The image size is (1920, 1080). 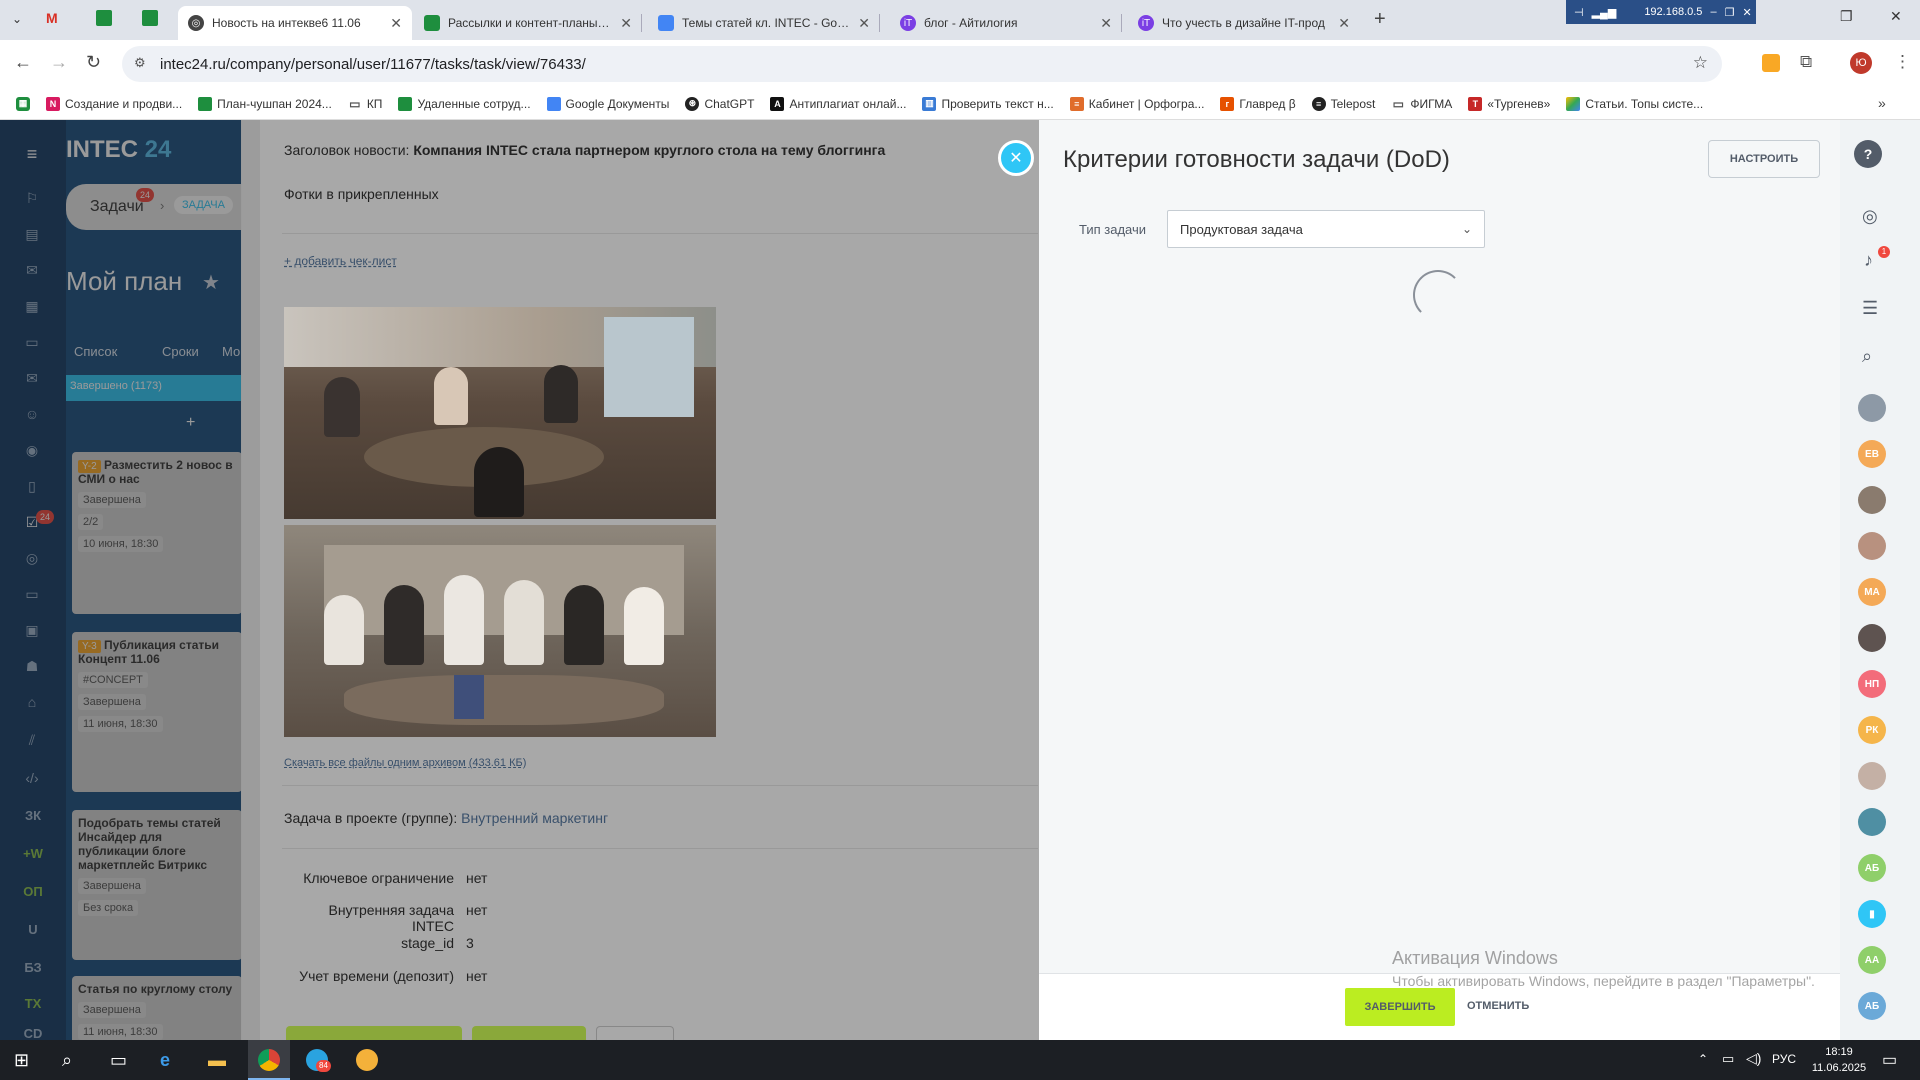 What do you see at coordinates (374, 1033) in the screenshot?
I see `task-action-button` at bounding box center [374, 1033].